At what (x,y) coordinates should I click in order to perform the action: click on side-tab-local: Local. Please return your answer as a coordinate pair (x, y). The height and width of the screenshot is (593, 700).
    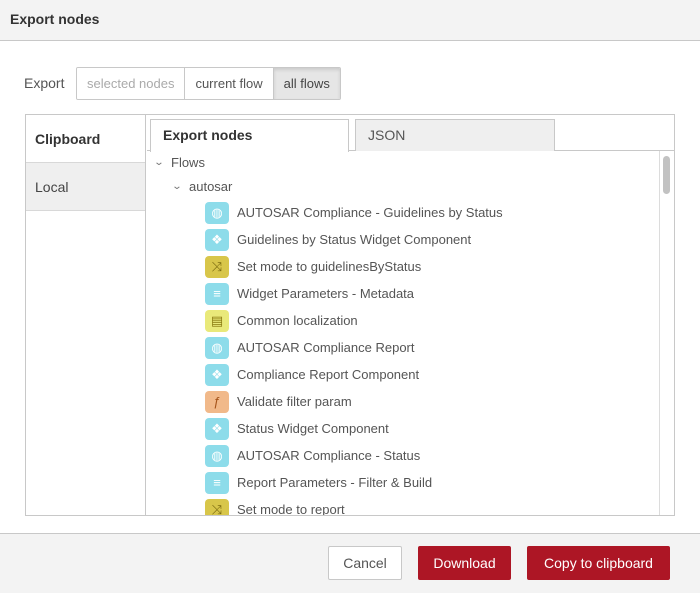
    Looking at the image, I should click on (85, 187).